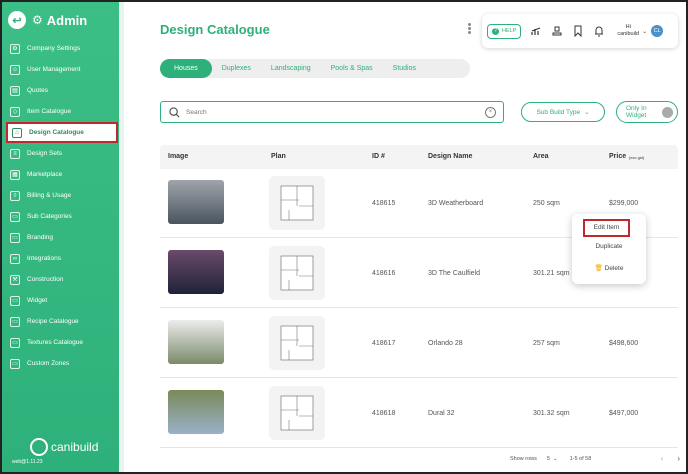  I want to click on user-greeting: Hi, so click(628, 27).